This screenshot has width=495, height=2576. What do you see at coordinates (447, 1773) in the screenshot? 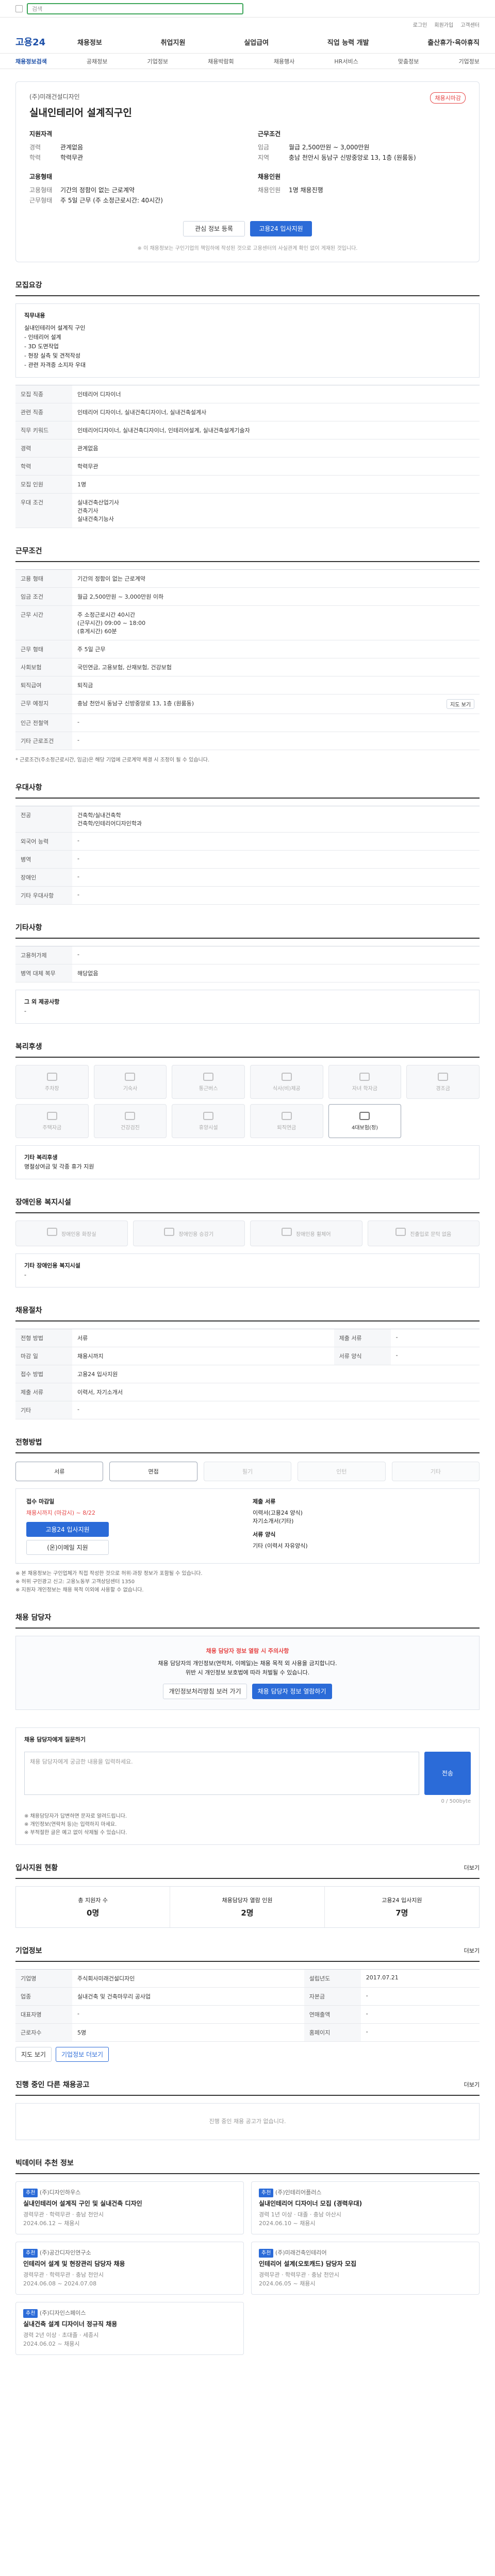
I see `inquiry-send-button: 전송` at bounding box center [447, 1773].